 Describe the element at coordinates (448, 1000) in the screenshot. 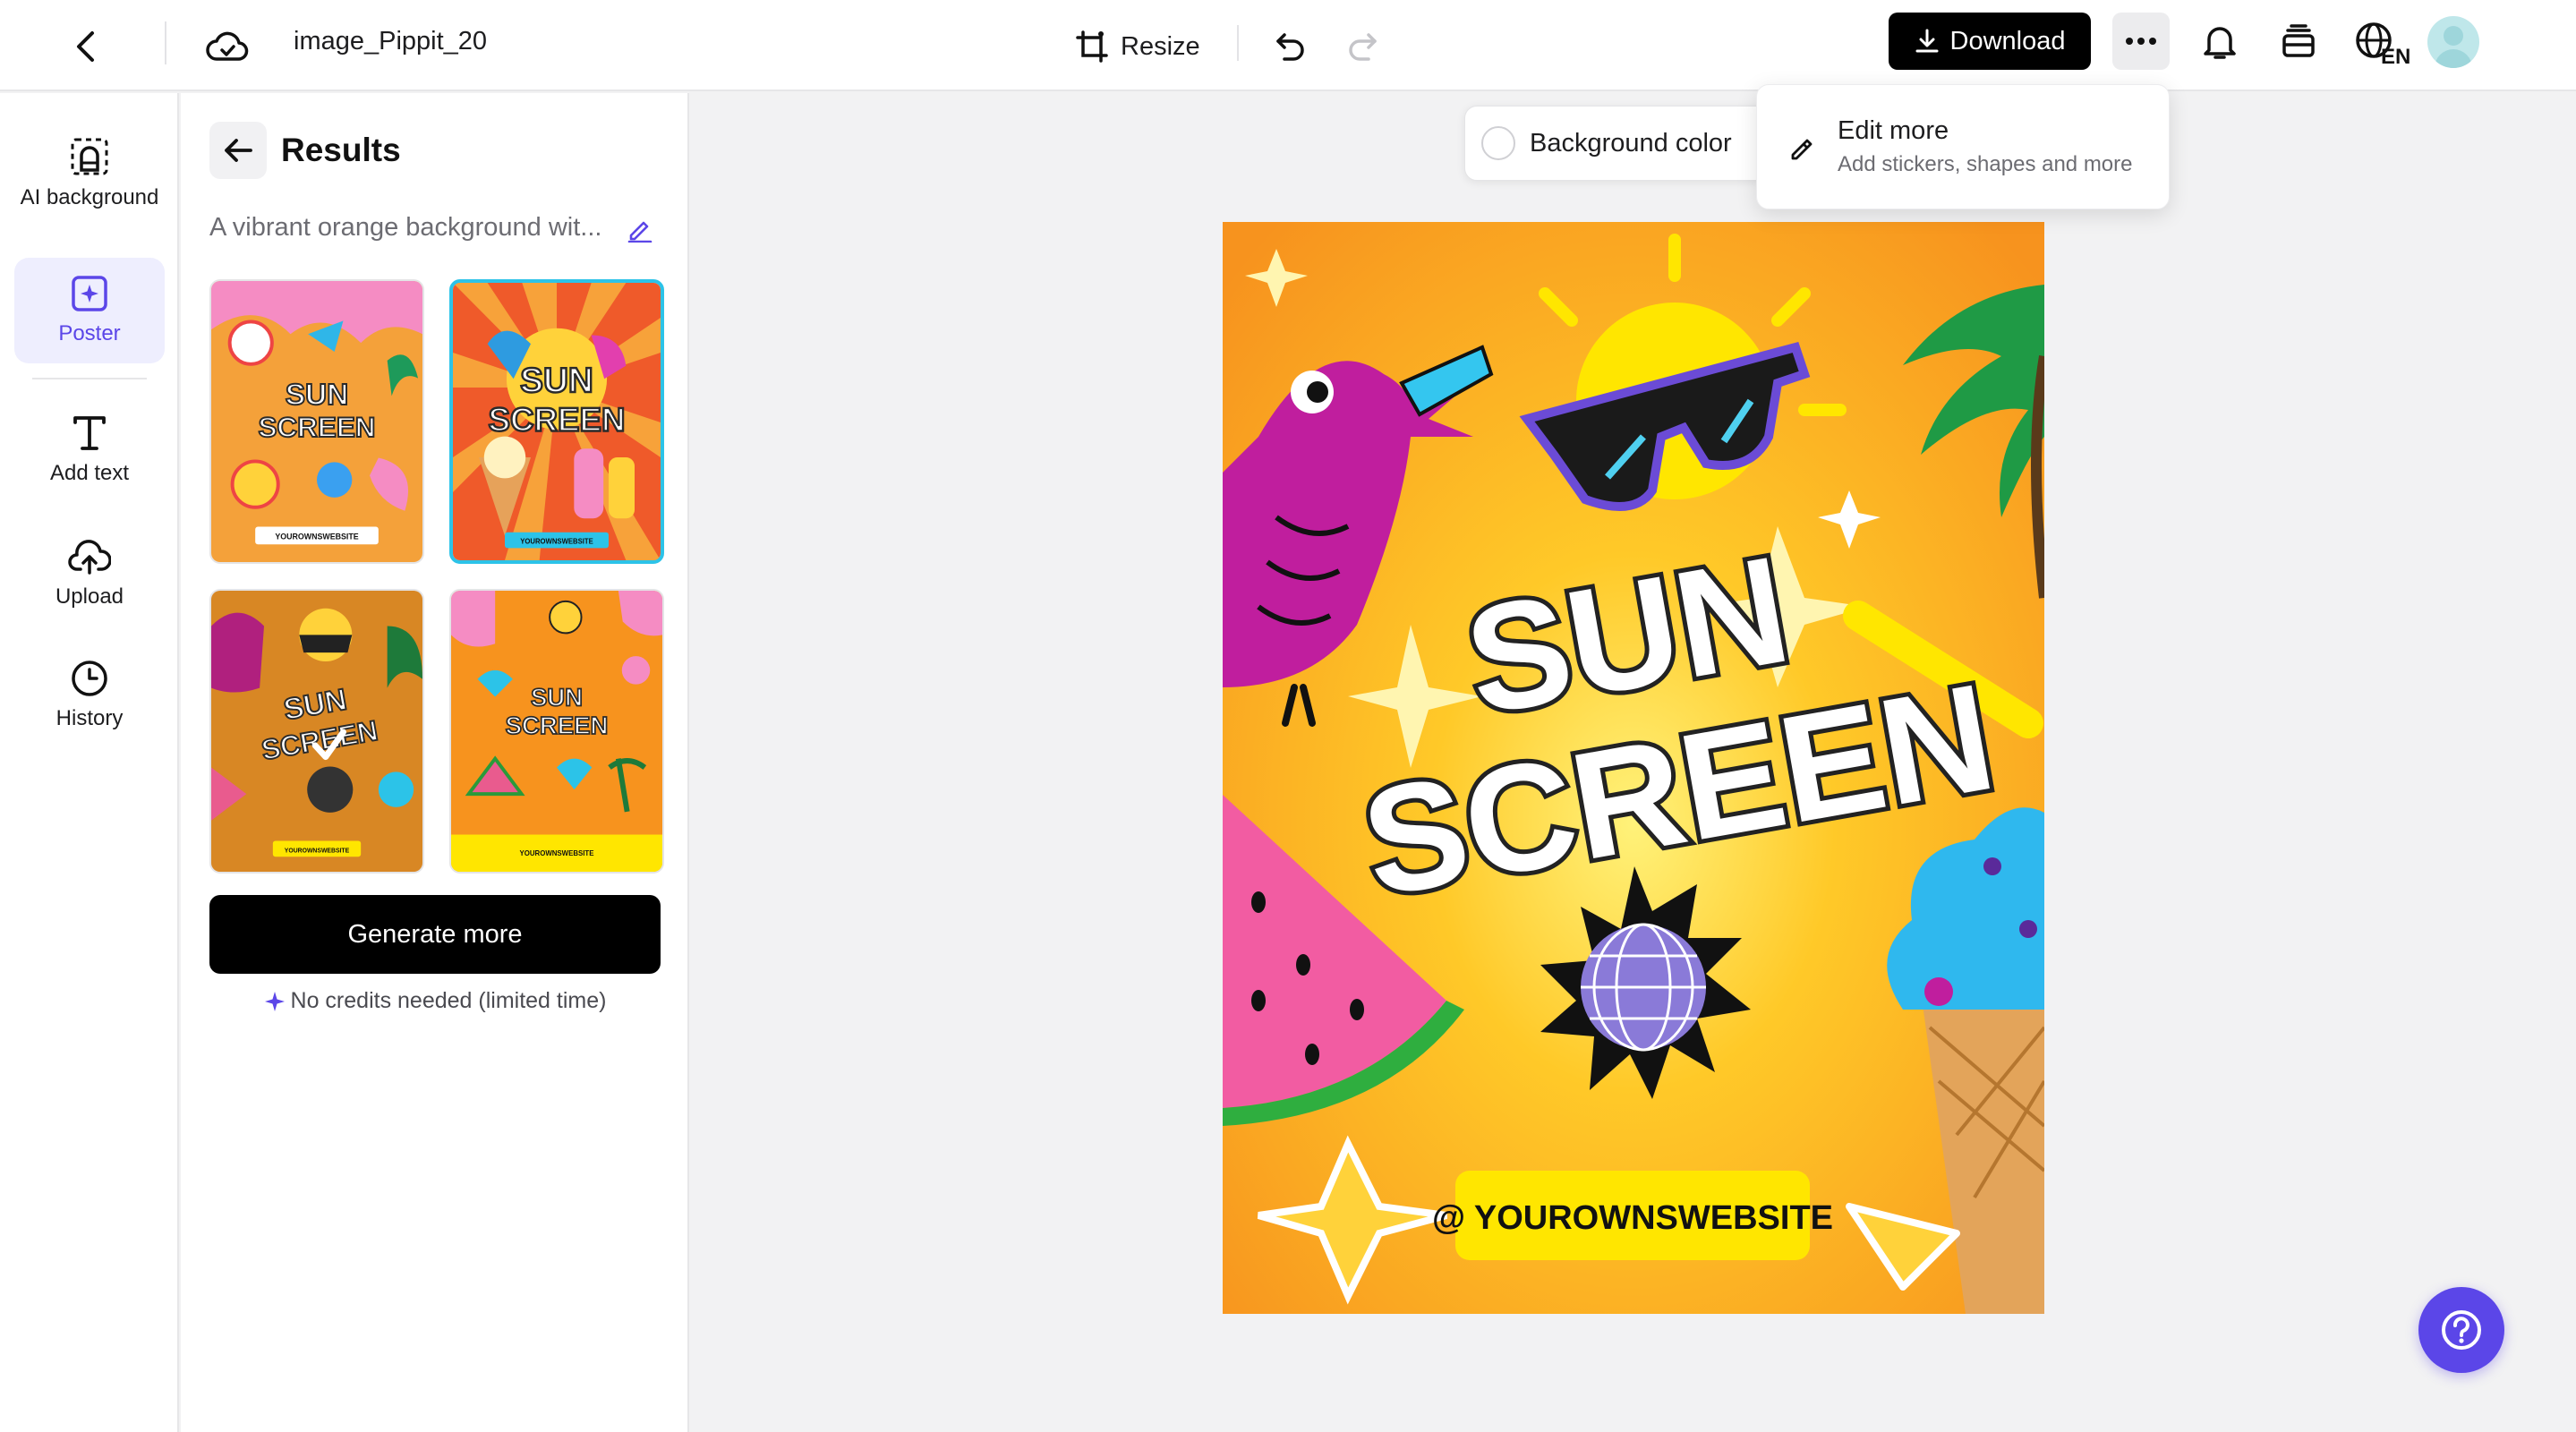

I see `credits-note-text: No credits needed (limited time)` at that location.